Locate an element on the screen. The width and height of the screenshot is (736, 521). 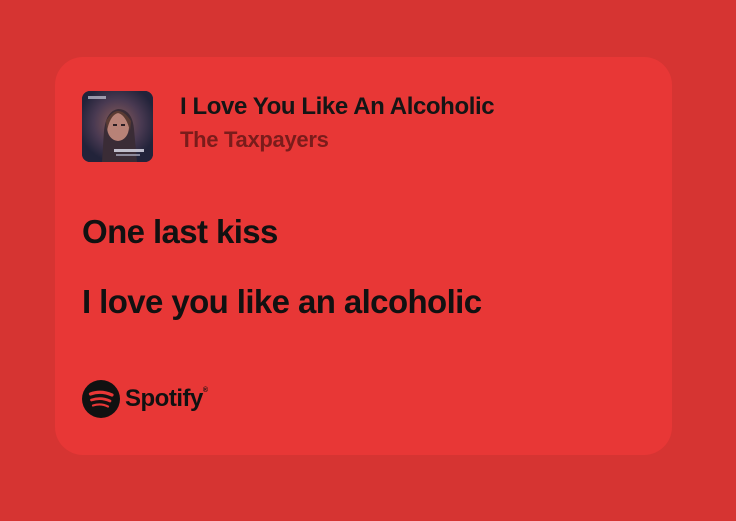
track-title: I Love You Like An Alcoholic is located at coordinates (337, 106).